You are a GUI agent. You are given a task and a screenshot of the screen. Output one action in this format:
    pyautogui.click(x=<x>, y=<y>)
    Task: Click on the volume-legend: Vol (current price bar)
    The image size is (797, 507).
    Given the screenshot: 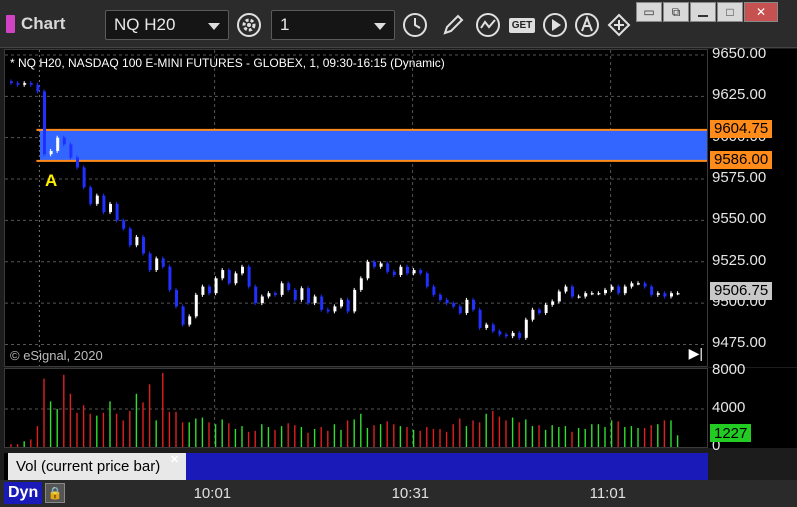 What is the action you would take?
    pyautogui.click(x=97, y=466)
    